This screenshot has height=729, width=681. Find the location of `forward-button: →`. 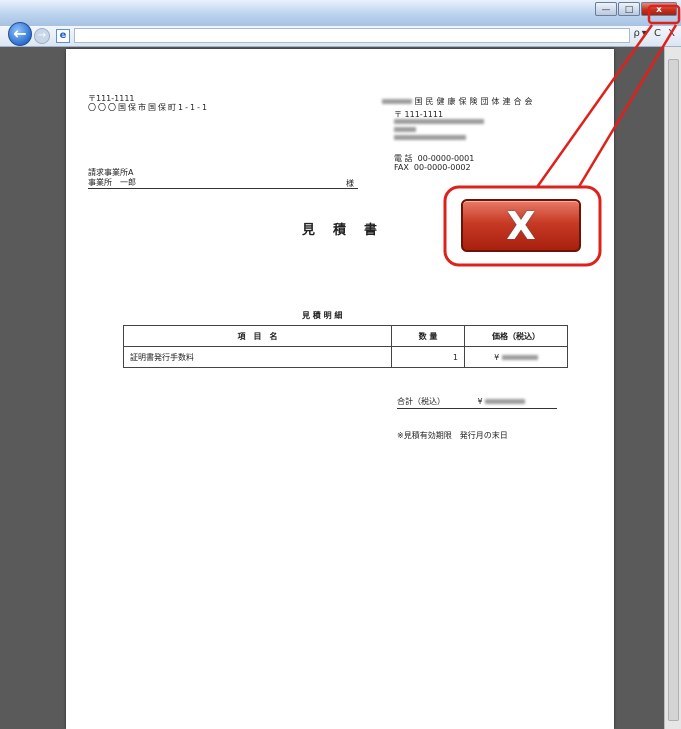

forward-button: → is located at coordinates (42, 36).